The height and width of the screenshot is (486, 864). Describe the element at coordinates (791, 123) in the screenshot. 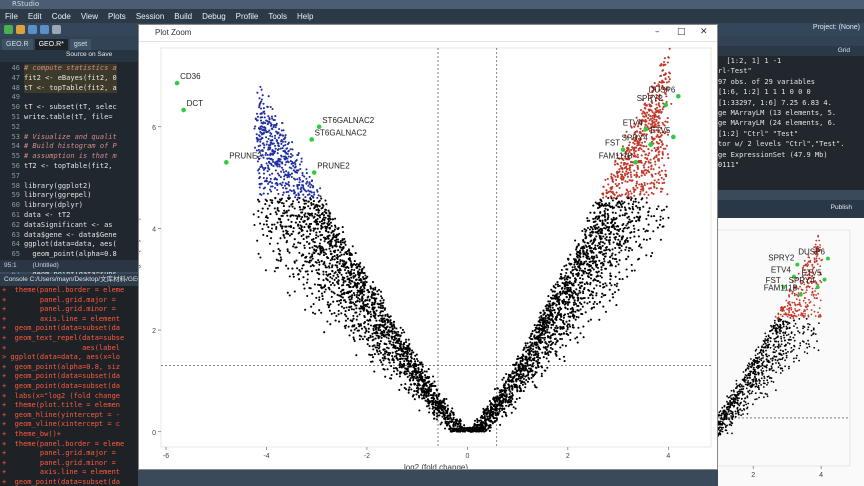

I see `environment-row: ge MArrayLM (24 elements, 6.` at that location.